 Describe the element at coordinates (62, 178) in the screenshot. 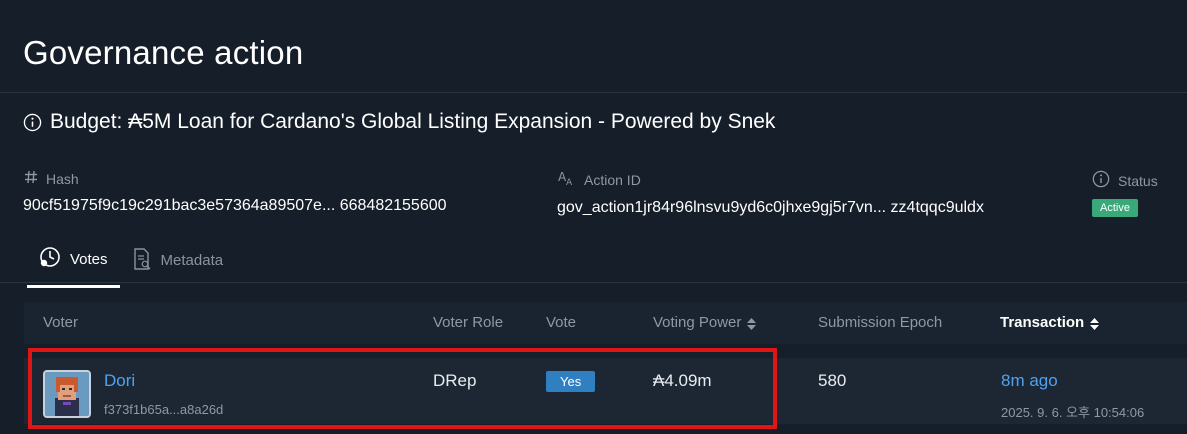

I see `hash-label: Hash` at that location.